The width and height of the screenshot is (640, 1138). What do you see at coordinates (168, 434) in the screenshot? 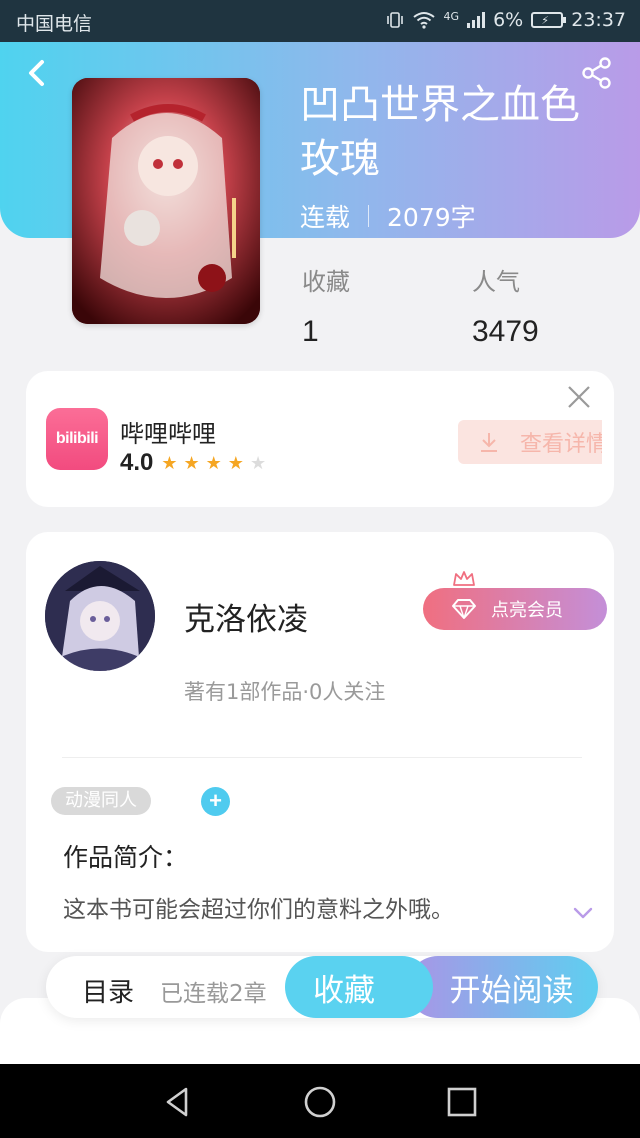
I see `ad-app-name: 哔哩哔哩` at bounding box center [168, 434].